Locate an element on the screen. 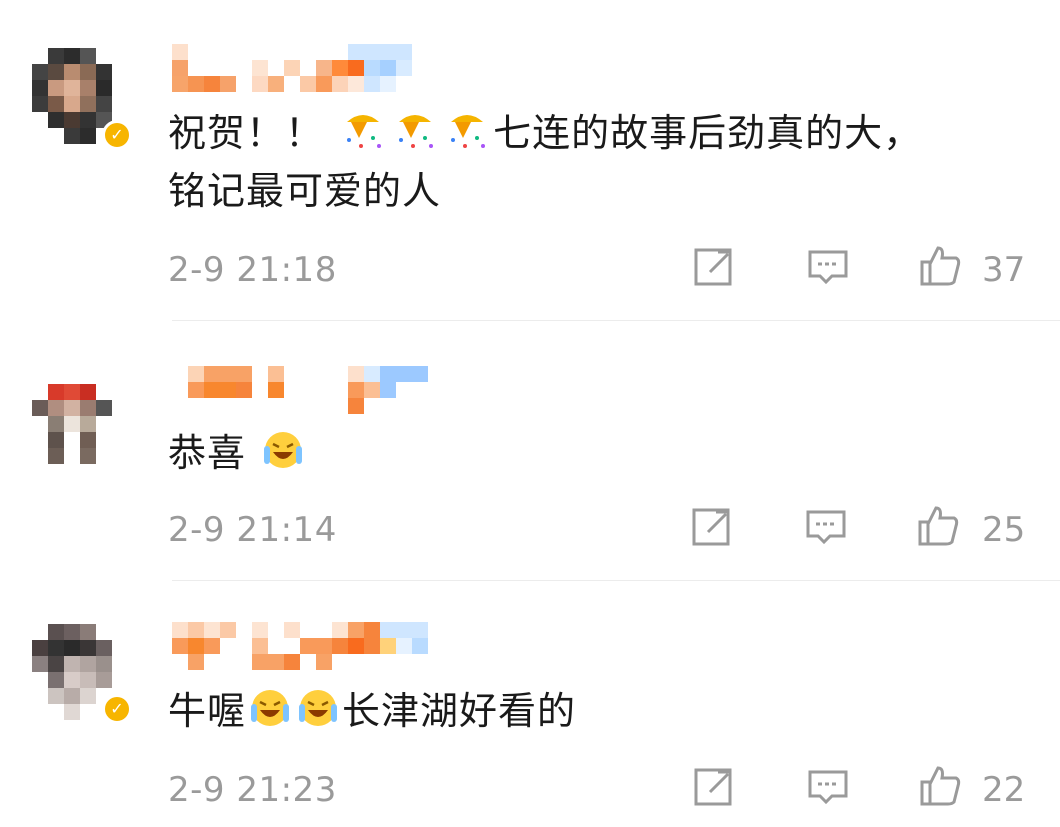  avatar is located at coordinates (80, 432).